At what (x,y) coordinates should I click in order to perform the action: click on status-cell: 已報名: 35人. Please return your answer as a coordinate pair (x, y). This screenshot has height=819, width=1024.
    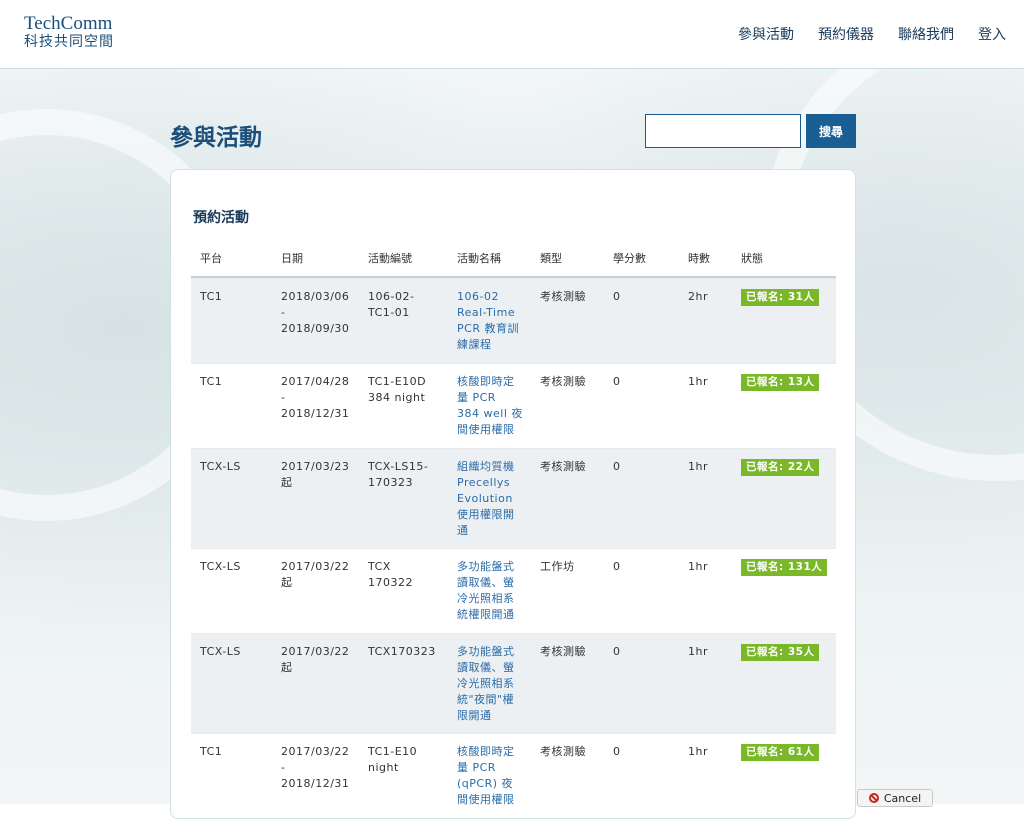
    Looking at the image, I should click on (780, 652).